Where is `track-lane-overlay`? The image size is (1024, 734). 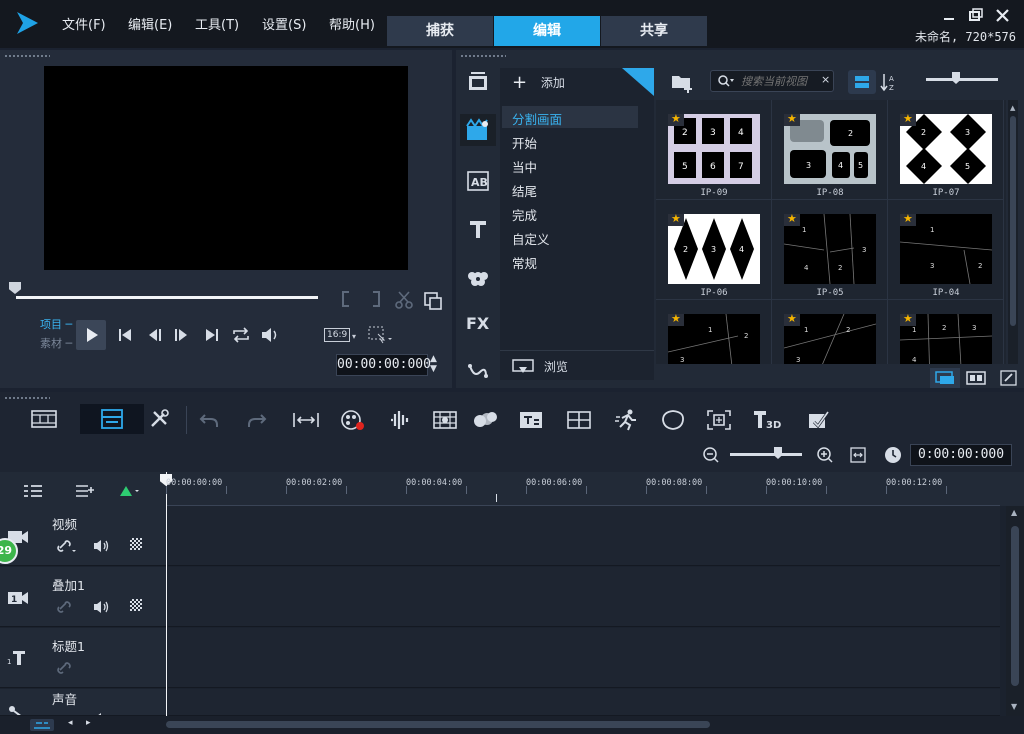
track-lane-overlay is located at coordinates (584, 597).